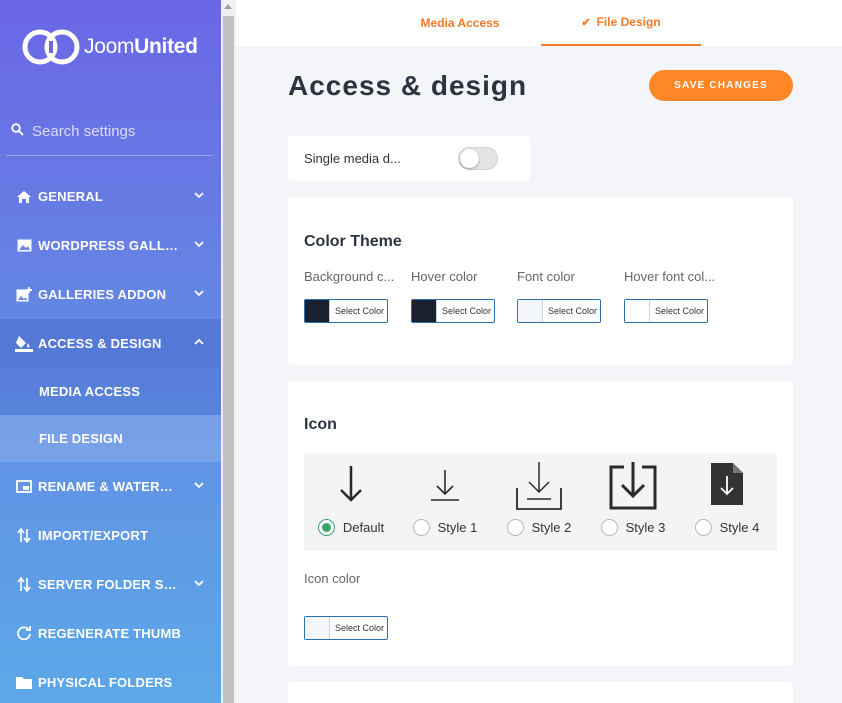 This screenshot has width=842, height=703. I want to click on icon-color-label: Icon color, so click(332, 578).